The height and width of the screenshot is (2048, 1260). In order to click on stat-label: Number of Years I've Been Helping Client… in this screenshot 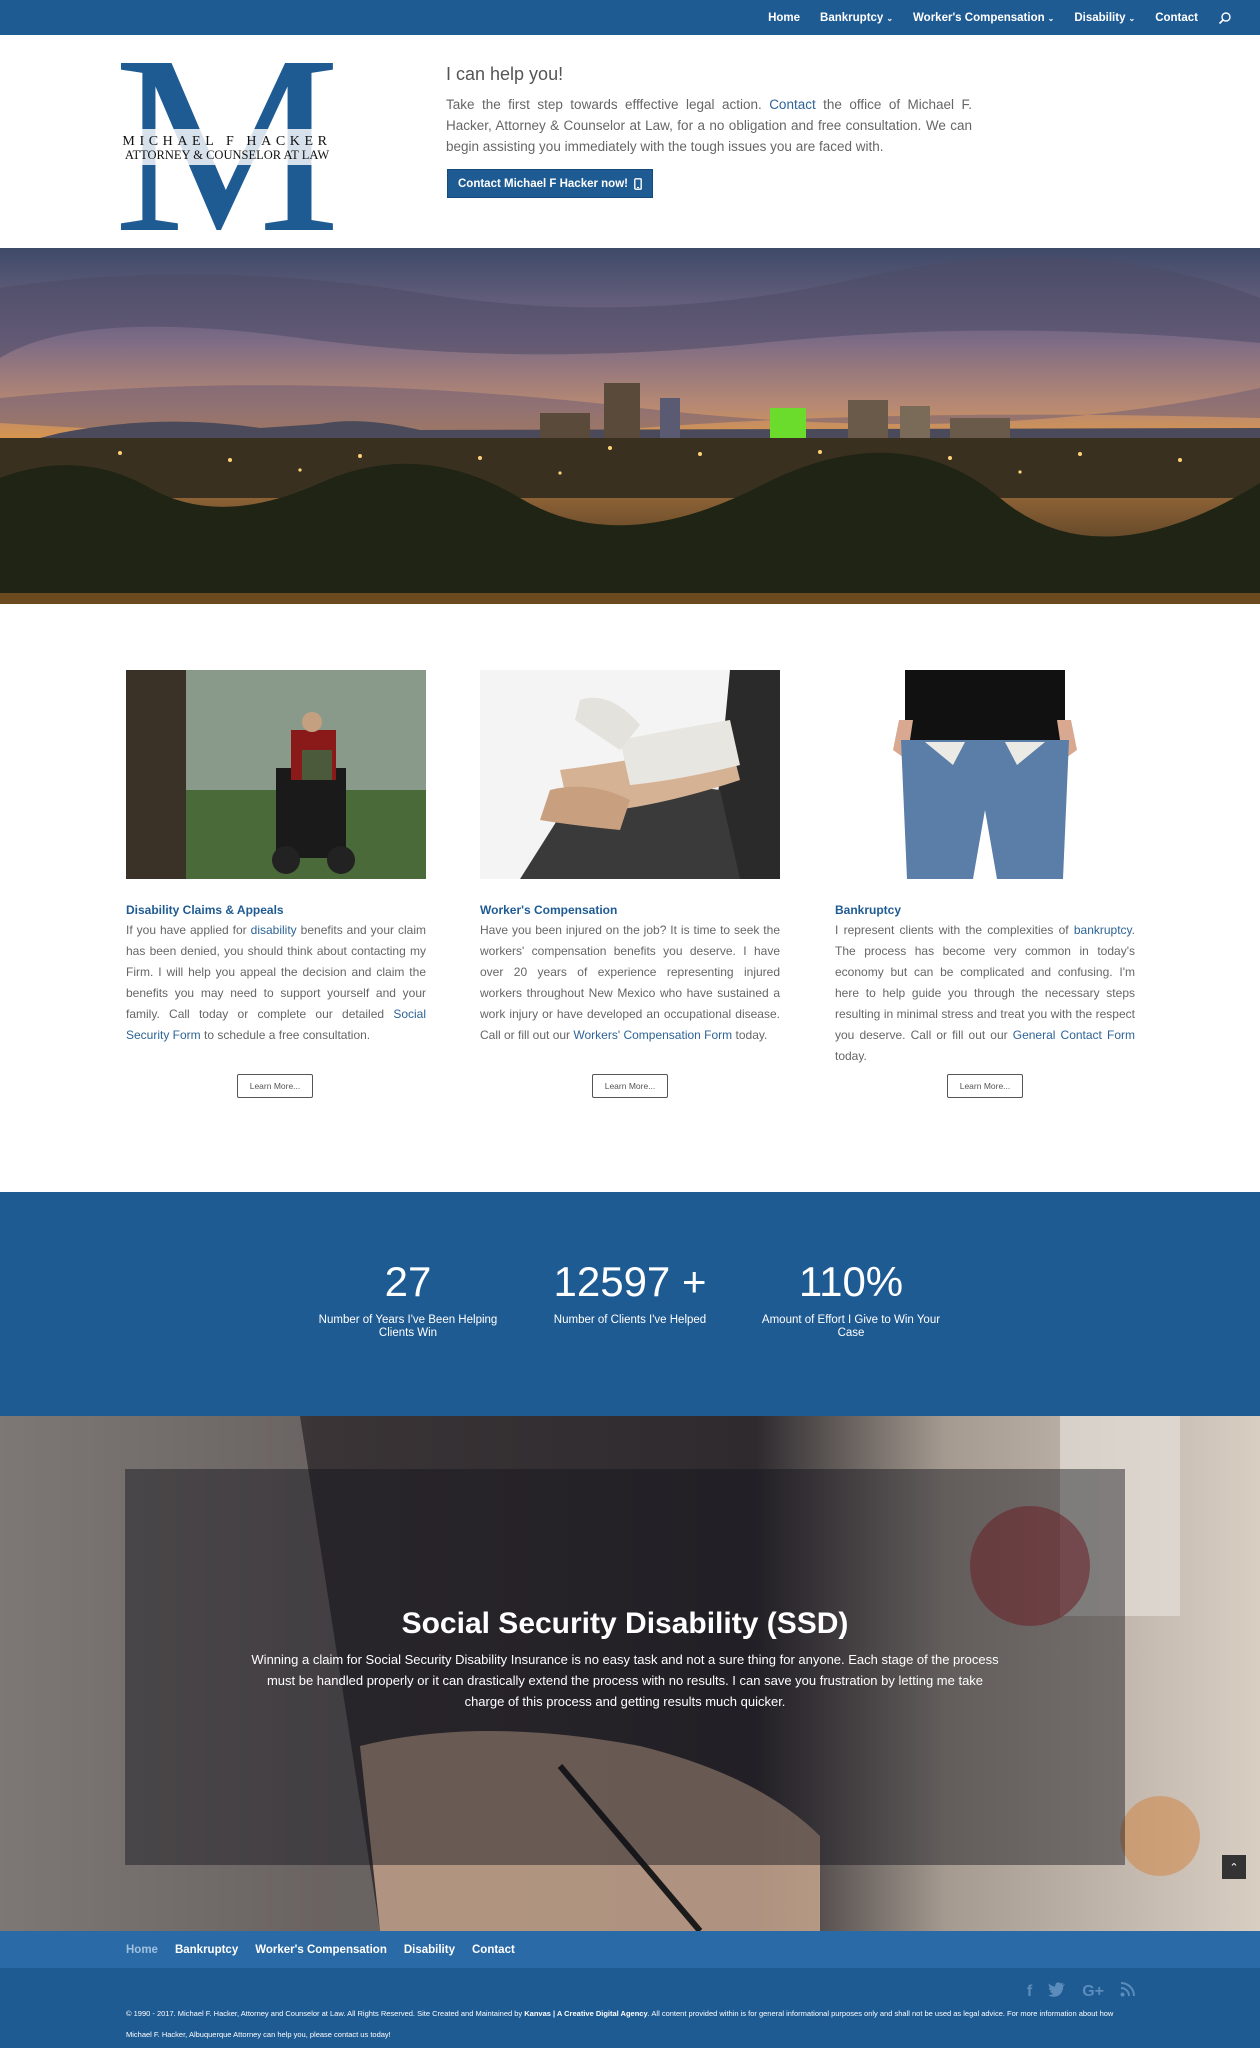, I will do `click(408, 1326)`.